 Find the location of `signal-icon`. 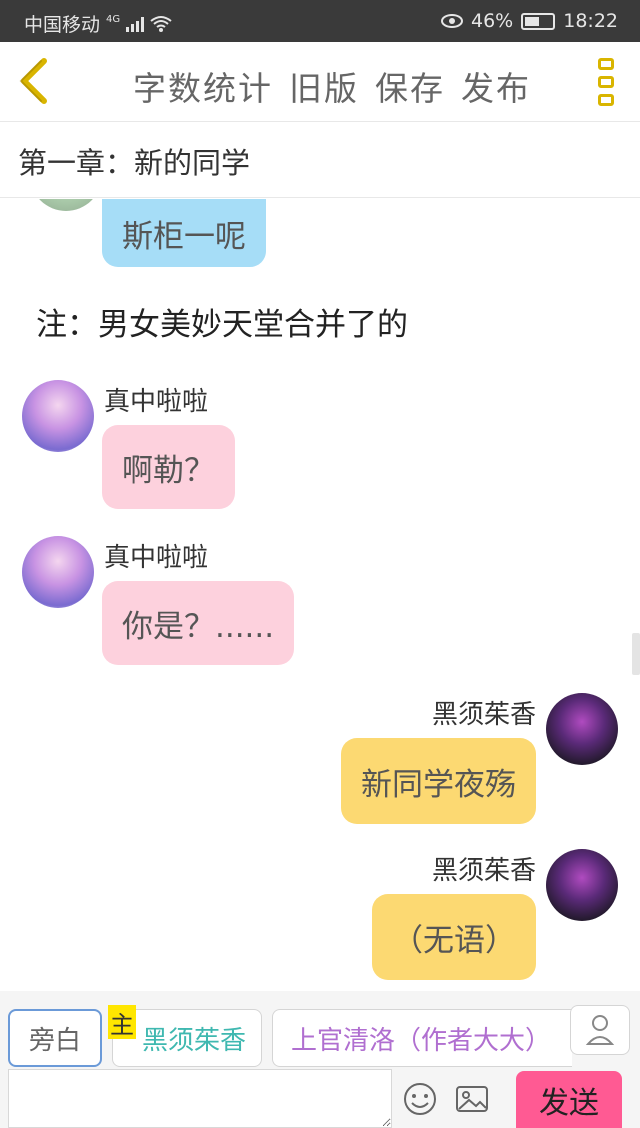

signal-icon is located at coordinates (135, 24).